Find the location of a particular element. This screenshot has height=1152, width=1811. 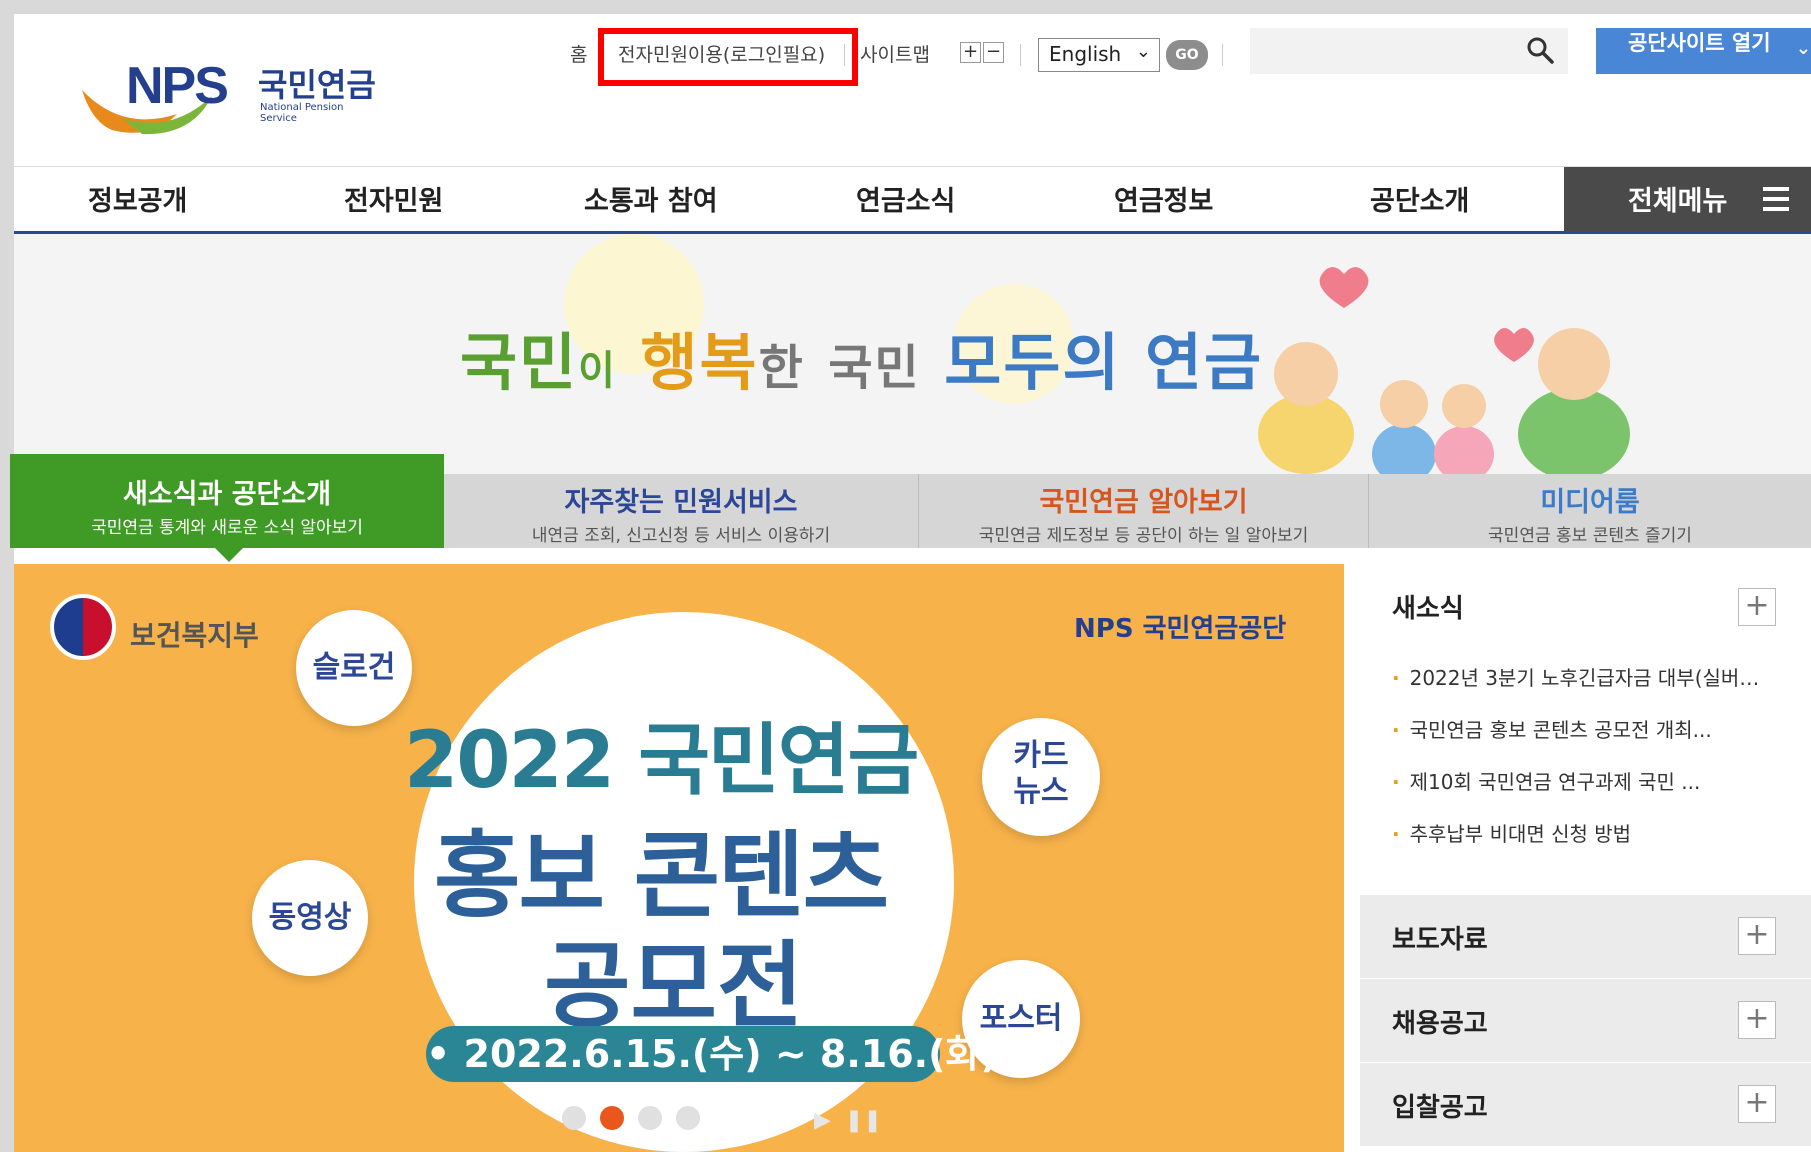

tab-learn-pension: 국민연금 알아보기 국민연금 제도정보 등 공단이 하는 일 알아보기 is located at coordinates (1143, 511).